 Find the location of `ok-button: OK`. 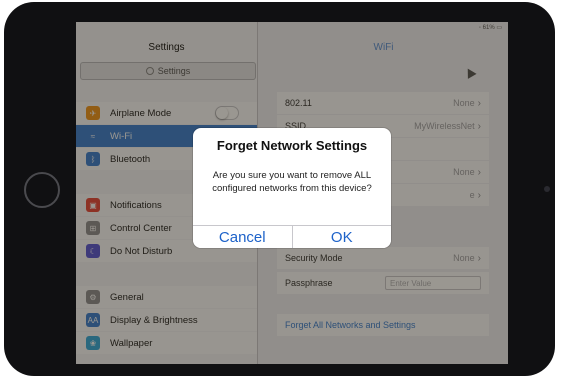

ok-button: OK is located at coordinates (341, 237).